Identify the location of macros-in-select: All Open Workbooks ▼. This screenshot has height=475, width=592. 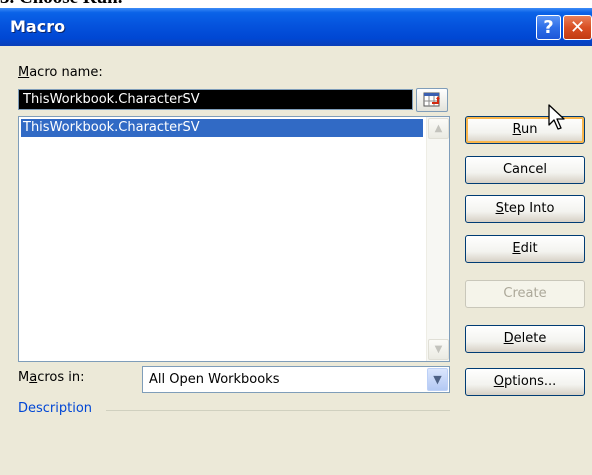
(296, 379).